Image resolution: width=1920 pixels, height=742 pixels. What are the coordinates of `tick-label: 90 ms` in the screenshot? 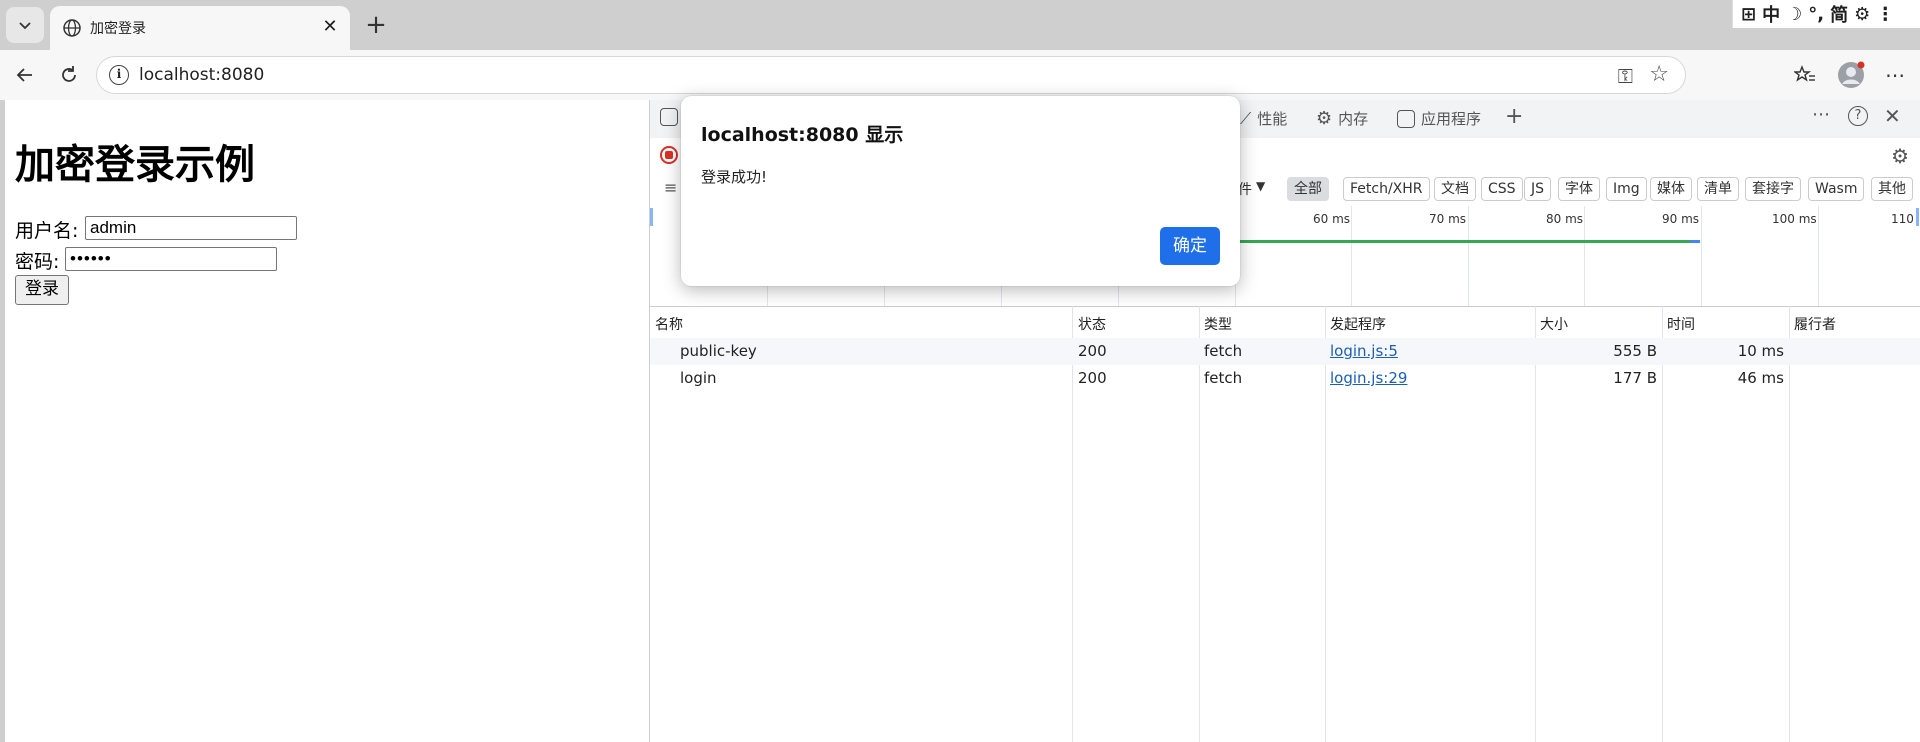 It's located at (1681, 219).